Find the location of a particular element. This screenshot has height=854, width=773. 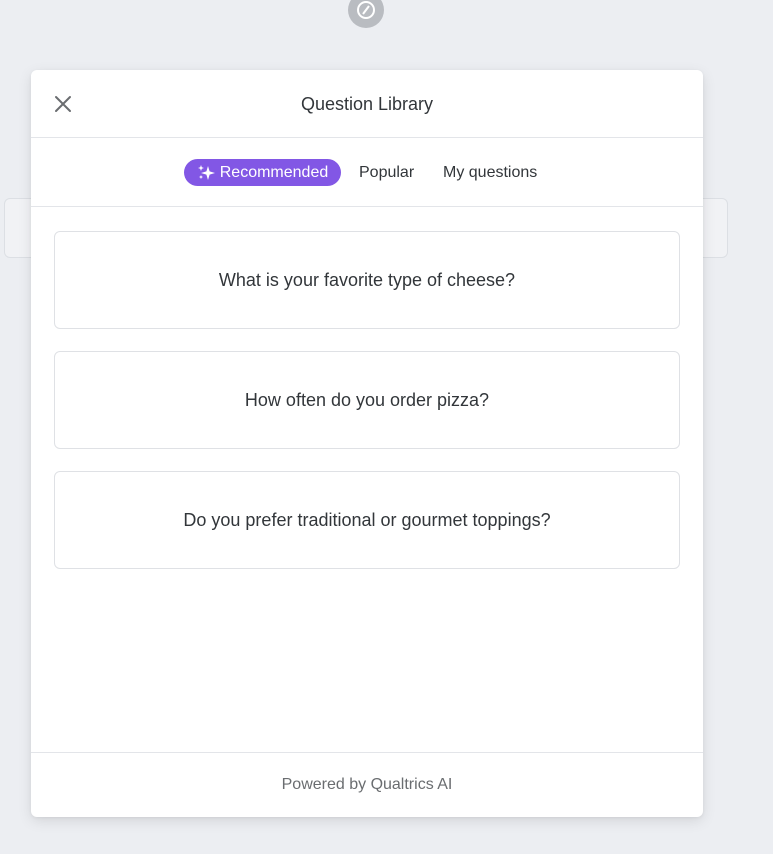

question-text: What is your favorite type of cheese? is located at coordinates (367, 279).